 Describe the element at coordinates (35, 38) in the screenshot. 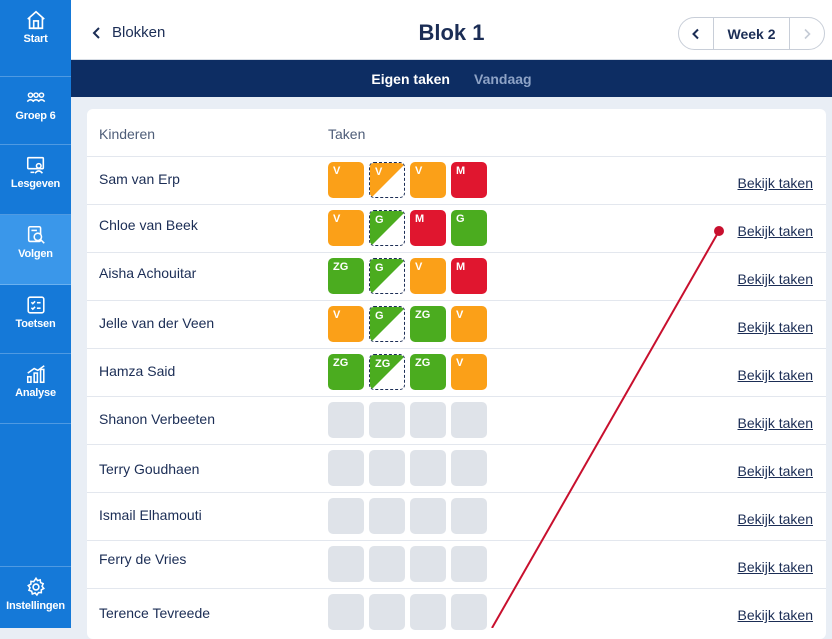

I see `sidebar-item-start: Start` at that location.